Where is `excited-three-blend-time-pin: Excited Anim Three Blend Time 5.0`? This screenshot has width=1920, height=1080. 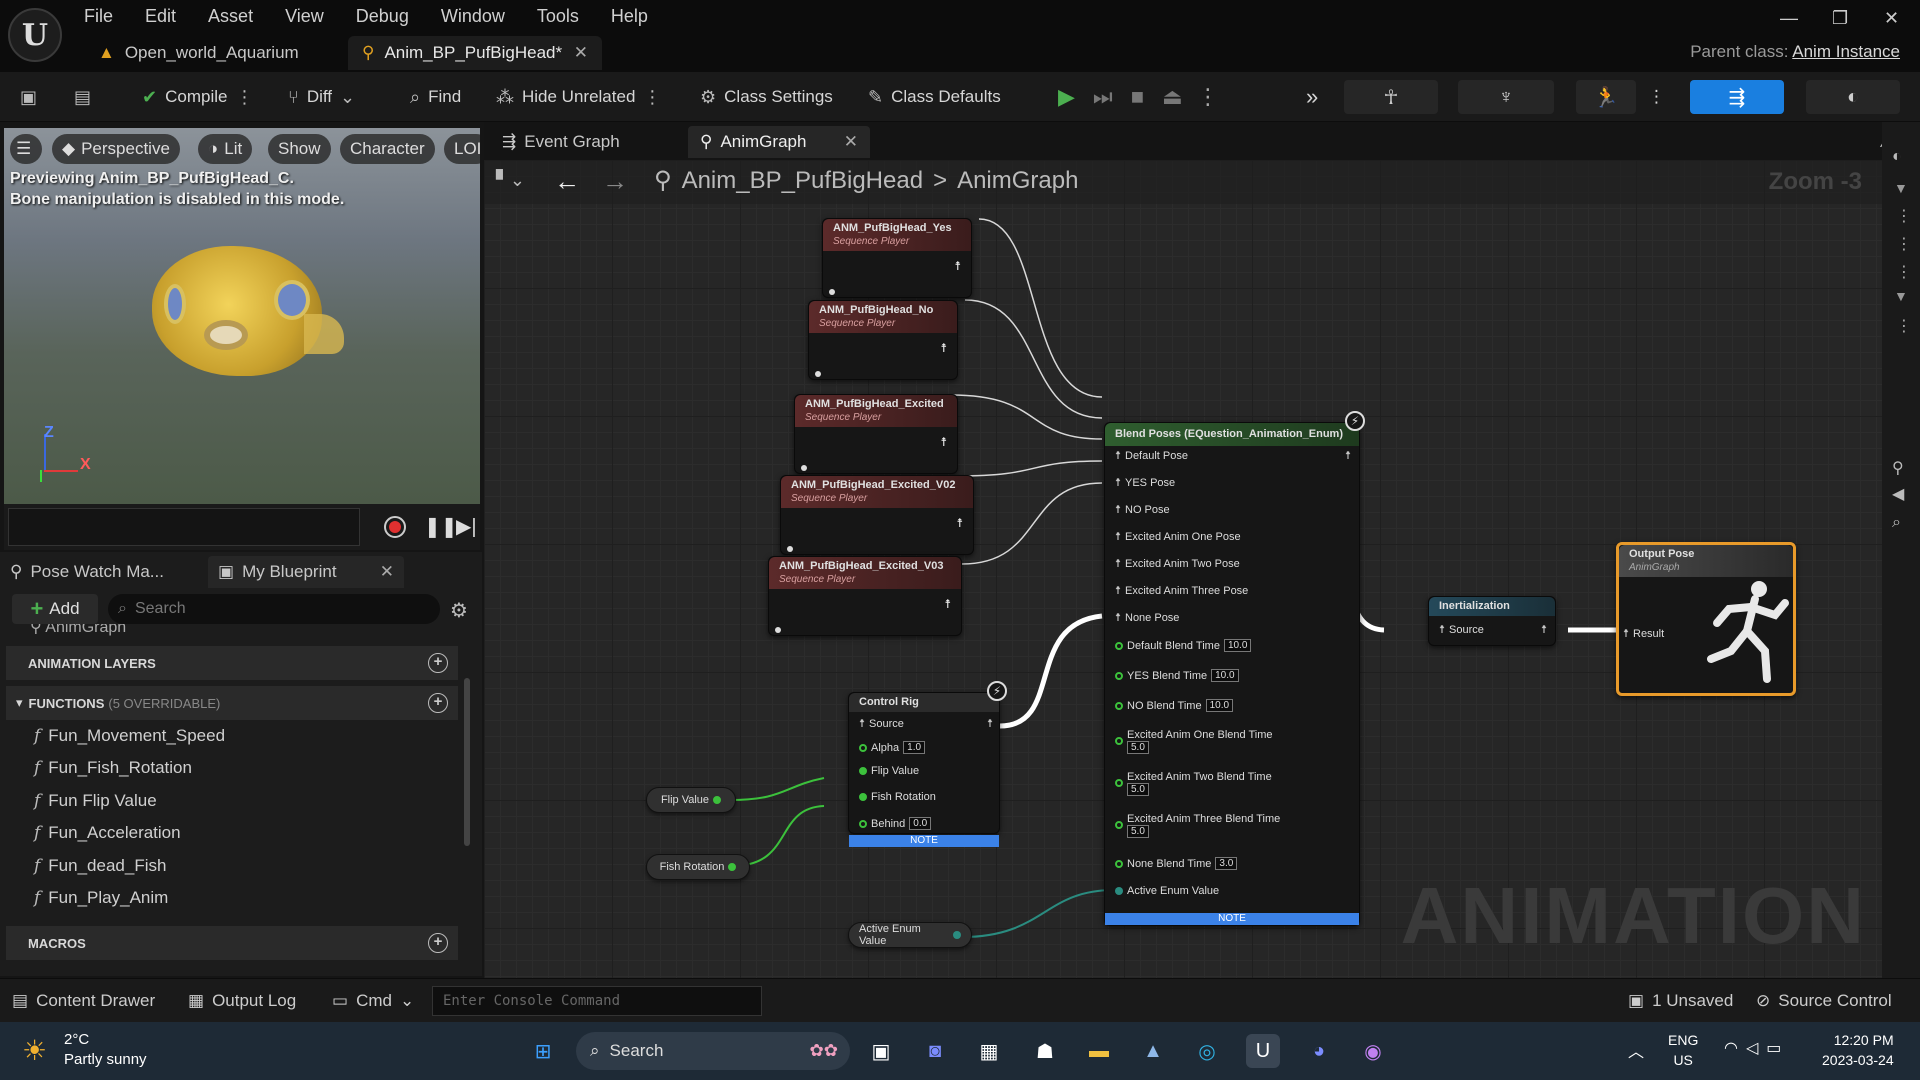 excited-three-blend-time-pin: Excited Anim Three Blend Time 5.0 is located at coordinates (1197, 825).